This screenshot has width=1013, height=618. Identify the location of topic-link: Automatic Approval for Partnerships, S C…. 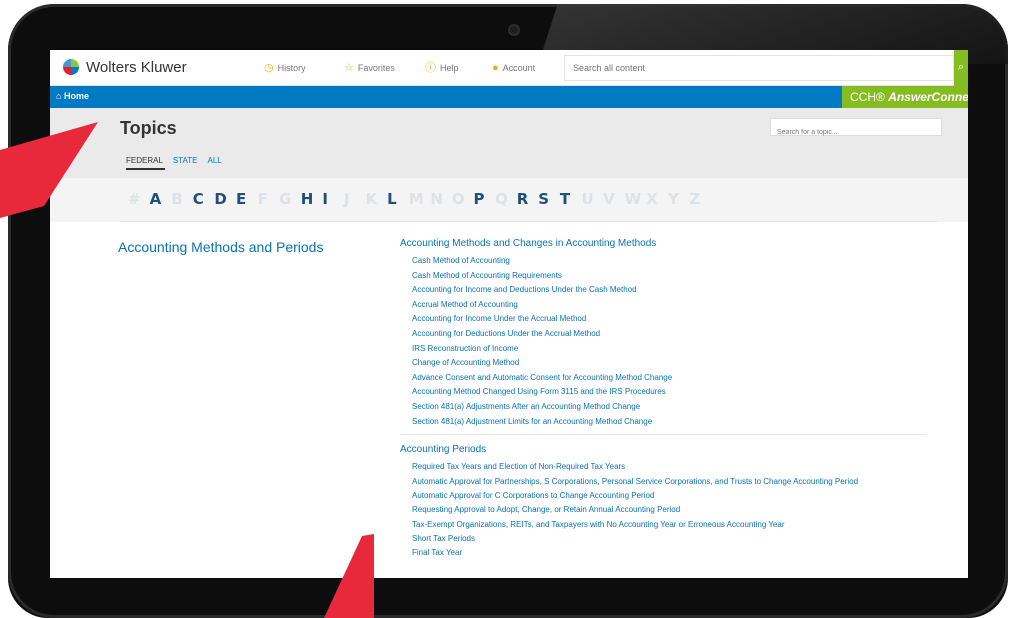
(640, 482).